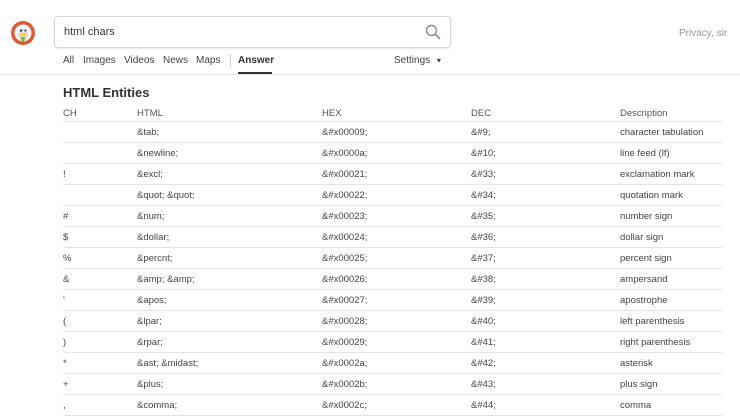 The image size is (740, 420). I want to click on cell-hex: &#x00022;, so click(345, 195).